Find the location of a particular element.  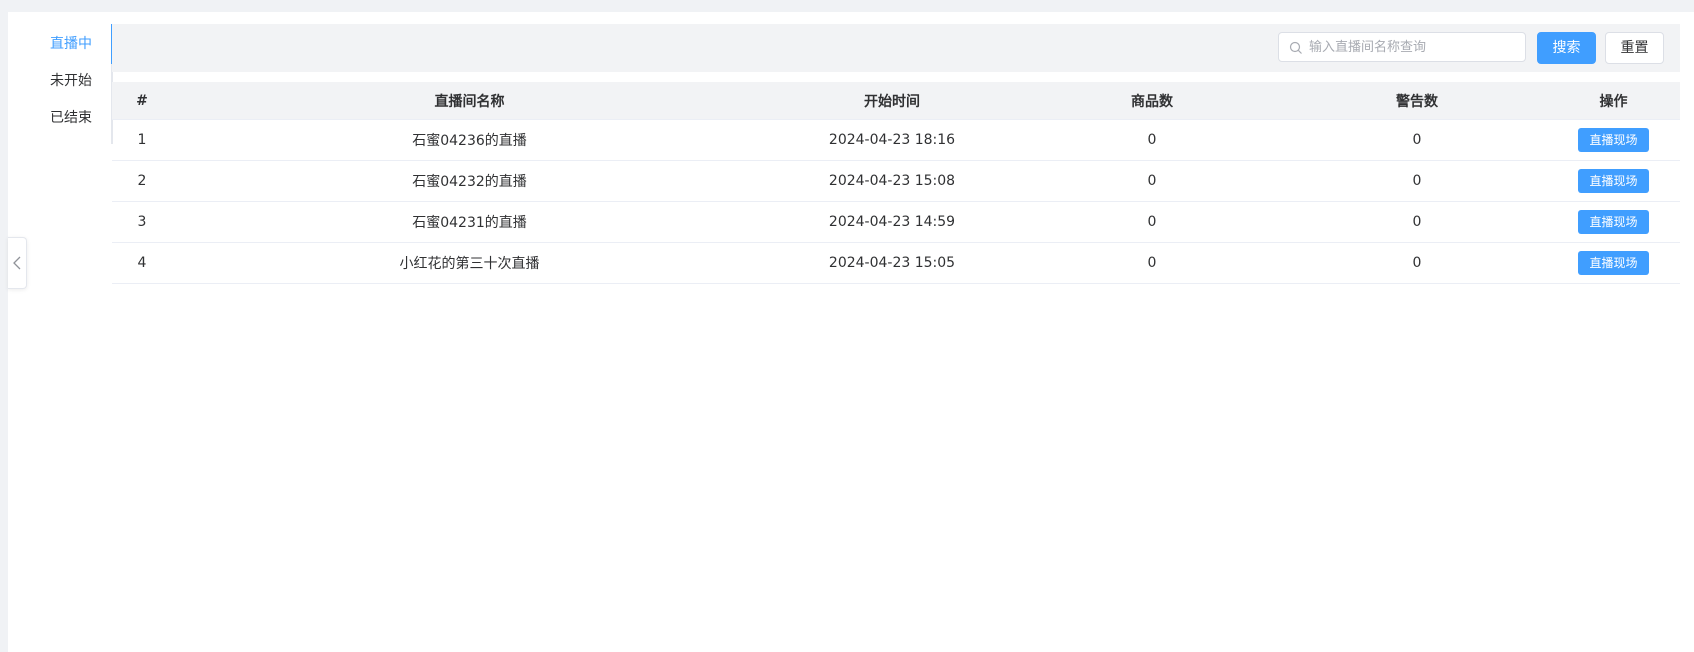

cell-index: 4 is located at coordinates (142, 263).